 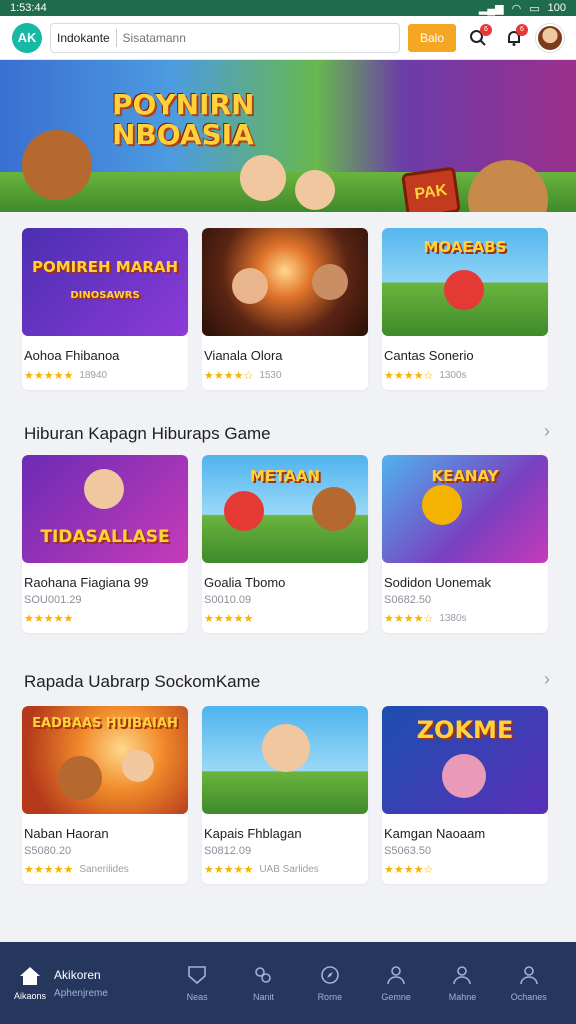 What do you see at coordinates (77, 974) in the screenshot?
I see `nav-active-label: Akikoren` at bounding box center [77, 974].